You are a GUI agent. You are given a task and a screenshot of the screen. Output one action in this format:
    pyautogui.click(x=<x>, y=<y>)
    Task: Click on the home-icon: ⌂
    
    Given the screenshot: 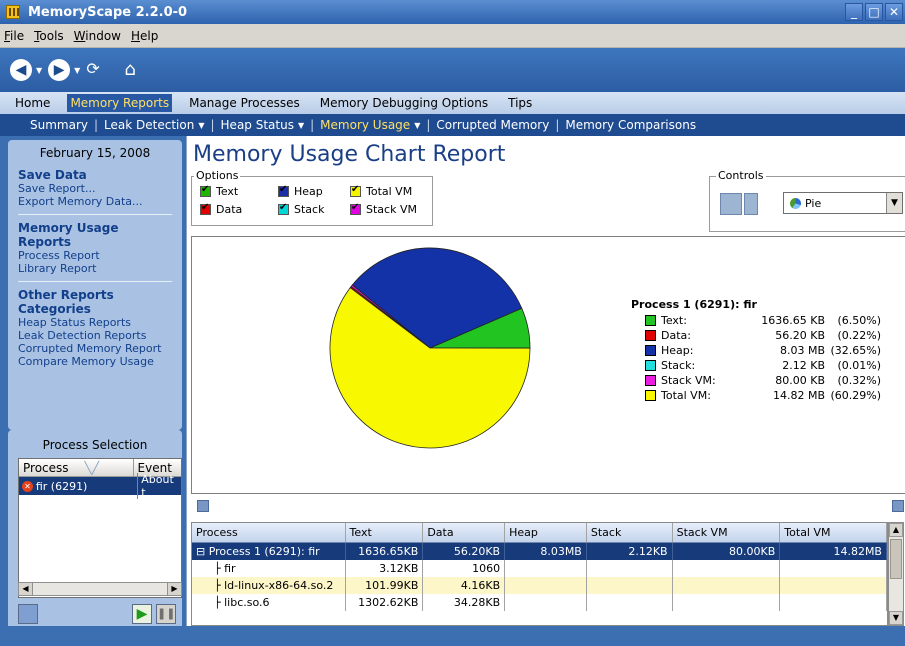 What is the action you would take?
    pyautogui.click(x=136, y=70)
    